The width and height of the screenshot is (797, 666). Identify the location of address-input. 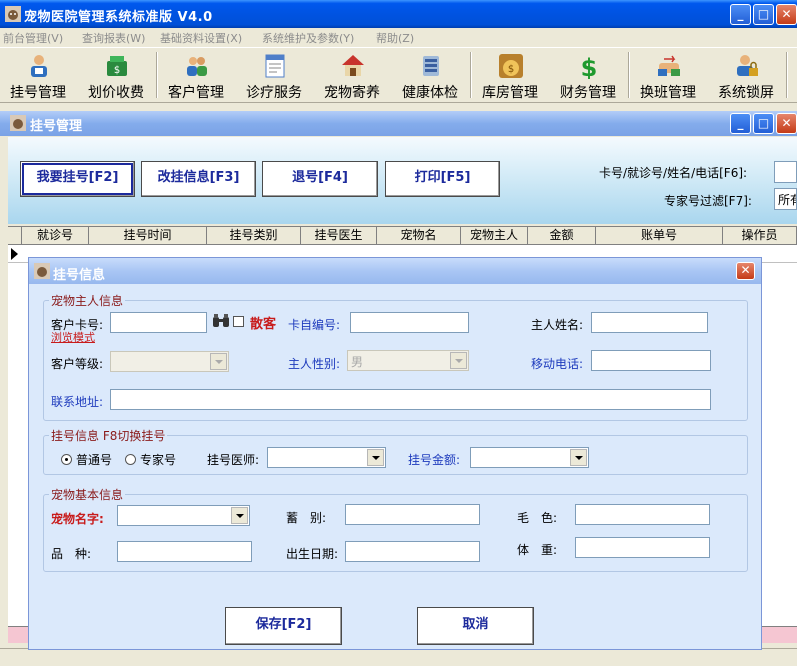
(410, 399).